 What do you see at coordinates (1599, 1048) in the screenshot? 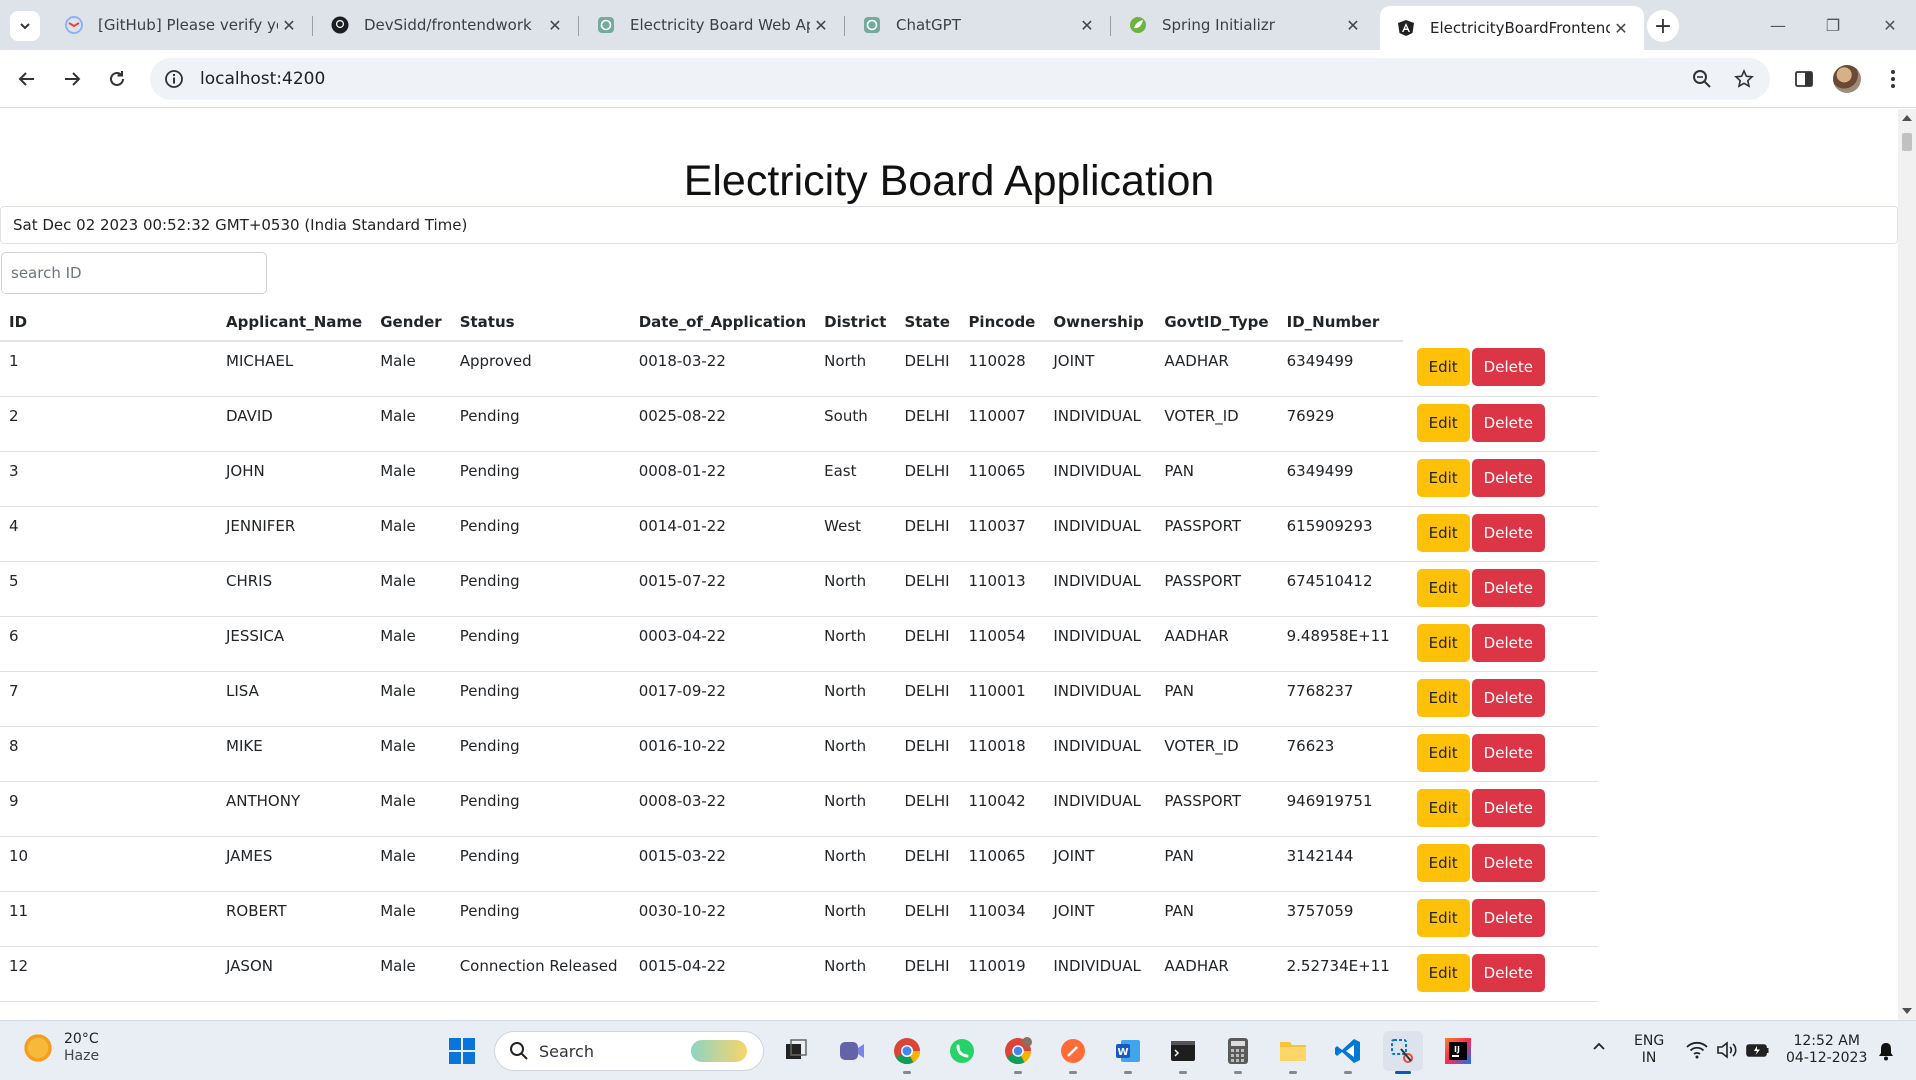
I see `show-hidden-icons-button` at bounding box center [1599, 1048].